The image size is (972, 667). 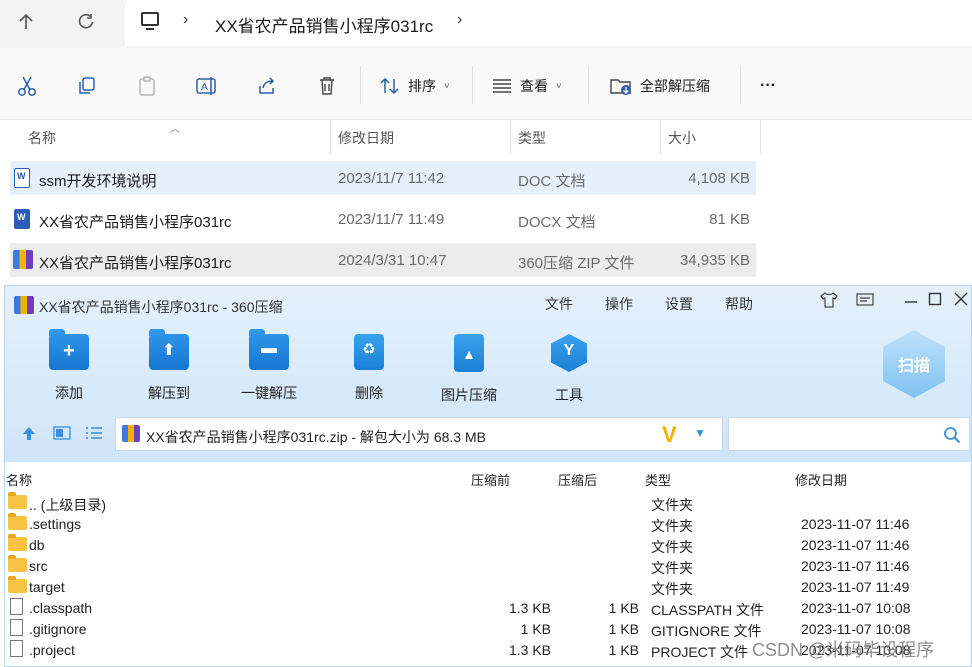 What do you see at coordinates (623, 650) in the screenshot?
I see `entry-size-after: 1 KB` at bounding box center [623, 650].